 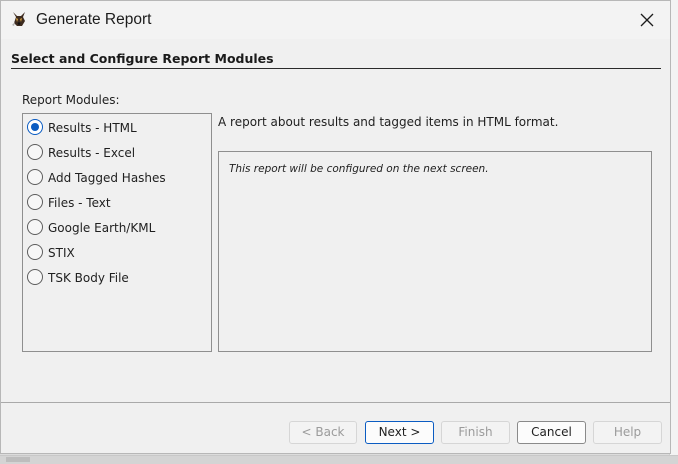 What do you see at coordinates (339, 459) in the screenshot?
I see `background-scrollbar` at bounding box center [339, 459].